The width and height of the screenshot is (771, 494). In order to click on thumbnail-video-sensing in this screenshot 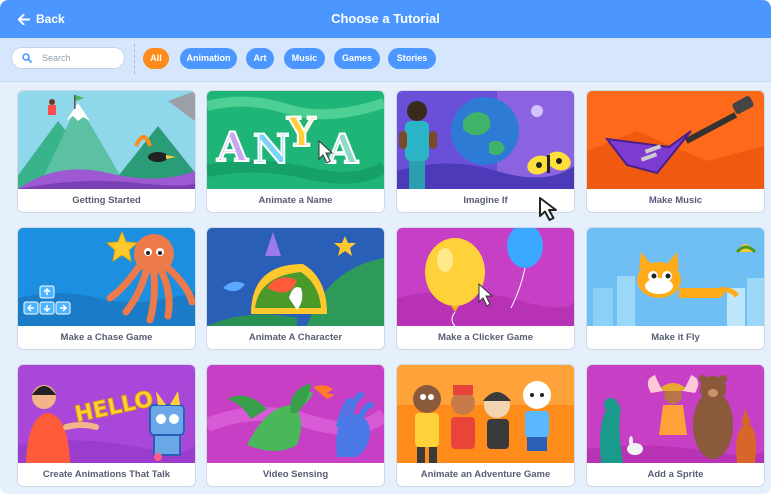, I will do `click(295, 414)`.